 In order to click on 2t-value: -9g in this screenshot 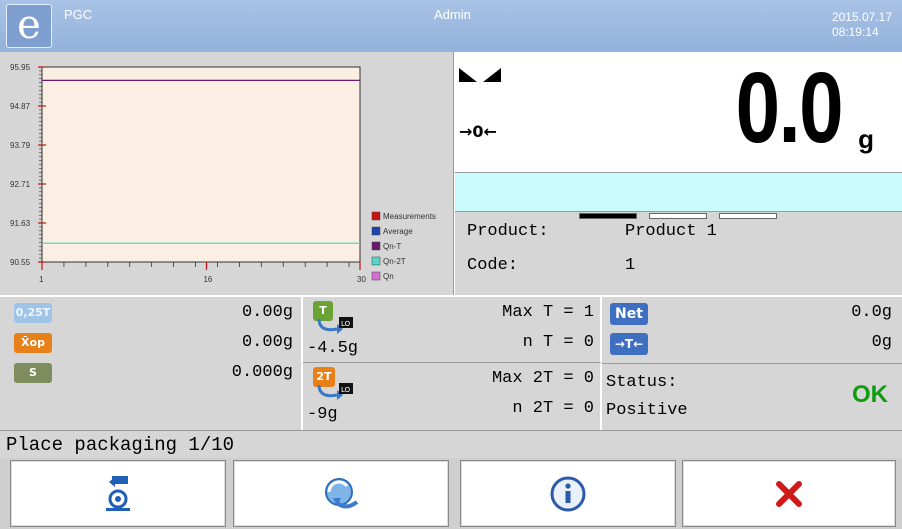, I will do `click(322, 414)`.